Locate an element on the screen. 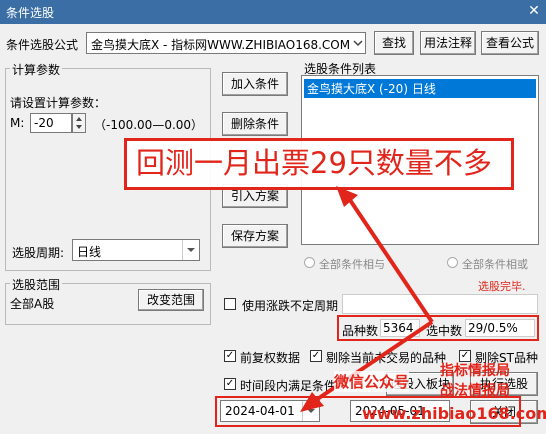  delete-condition-button: 删除条件 is located at coordinates (255, 124).